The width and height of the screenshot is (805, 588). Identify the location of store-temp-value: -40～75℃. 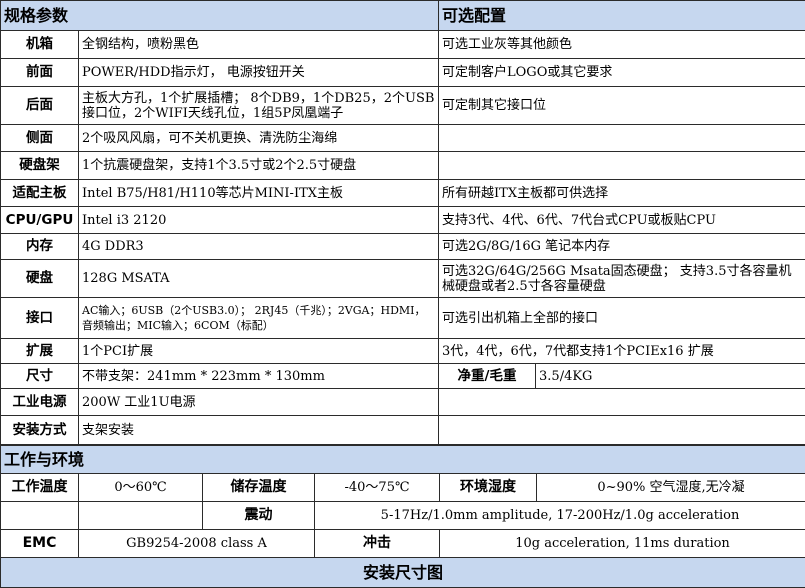
(377, 488).